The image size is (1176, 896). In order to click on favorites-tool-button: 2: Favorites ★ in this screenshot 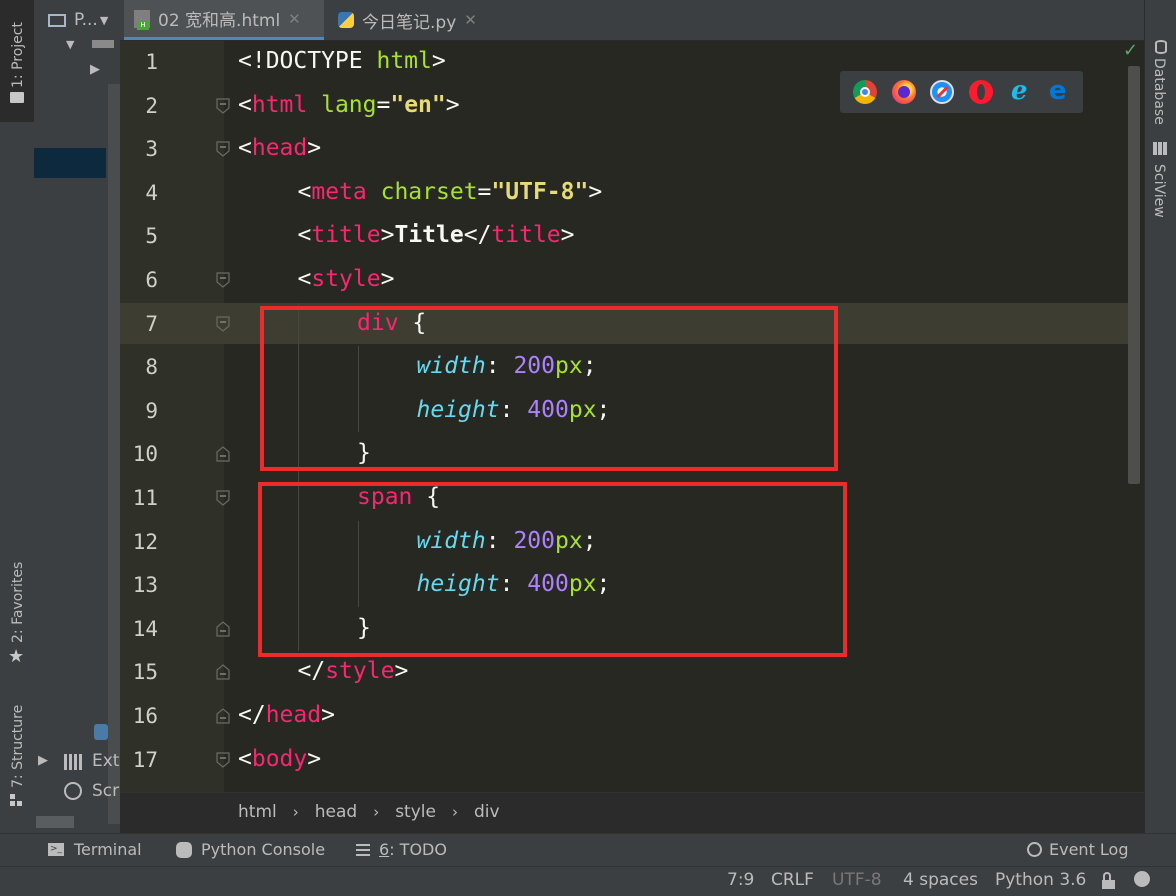, I will do `click(17, 610)`.